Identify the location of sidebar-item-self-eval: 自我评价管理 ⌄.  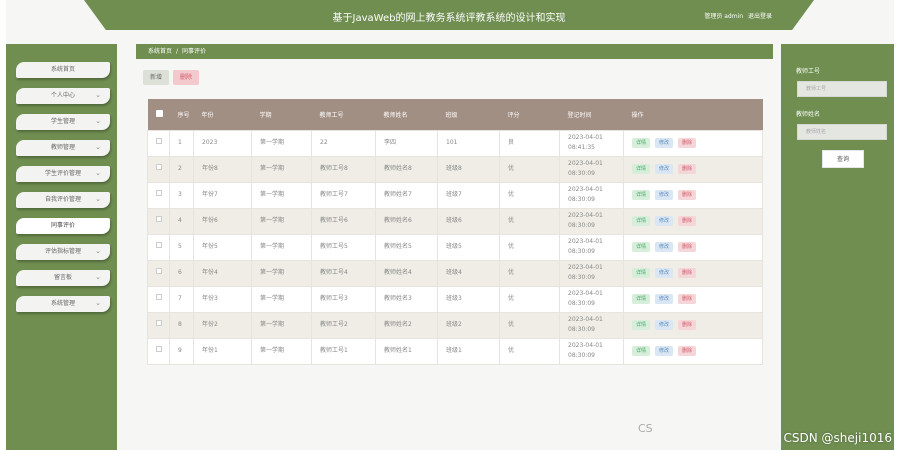
(63, 200).